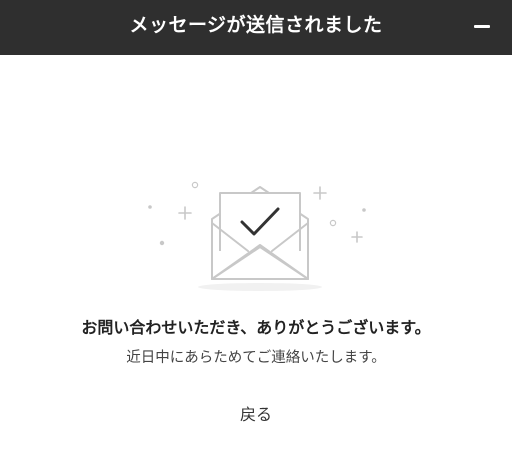 This screenshot has width=512, height=459. Describe the element at coordinates (256, 327) in the screenshot. I see `thank-you-message: お問い合わせいただき、ありがとうございます。` at that location.